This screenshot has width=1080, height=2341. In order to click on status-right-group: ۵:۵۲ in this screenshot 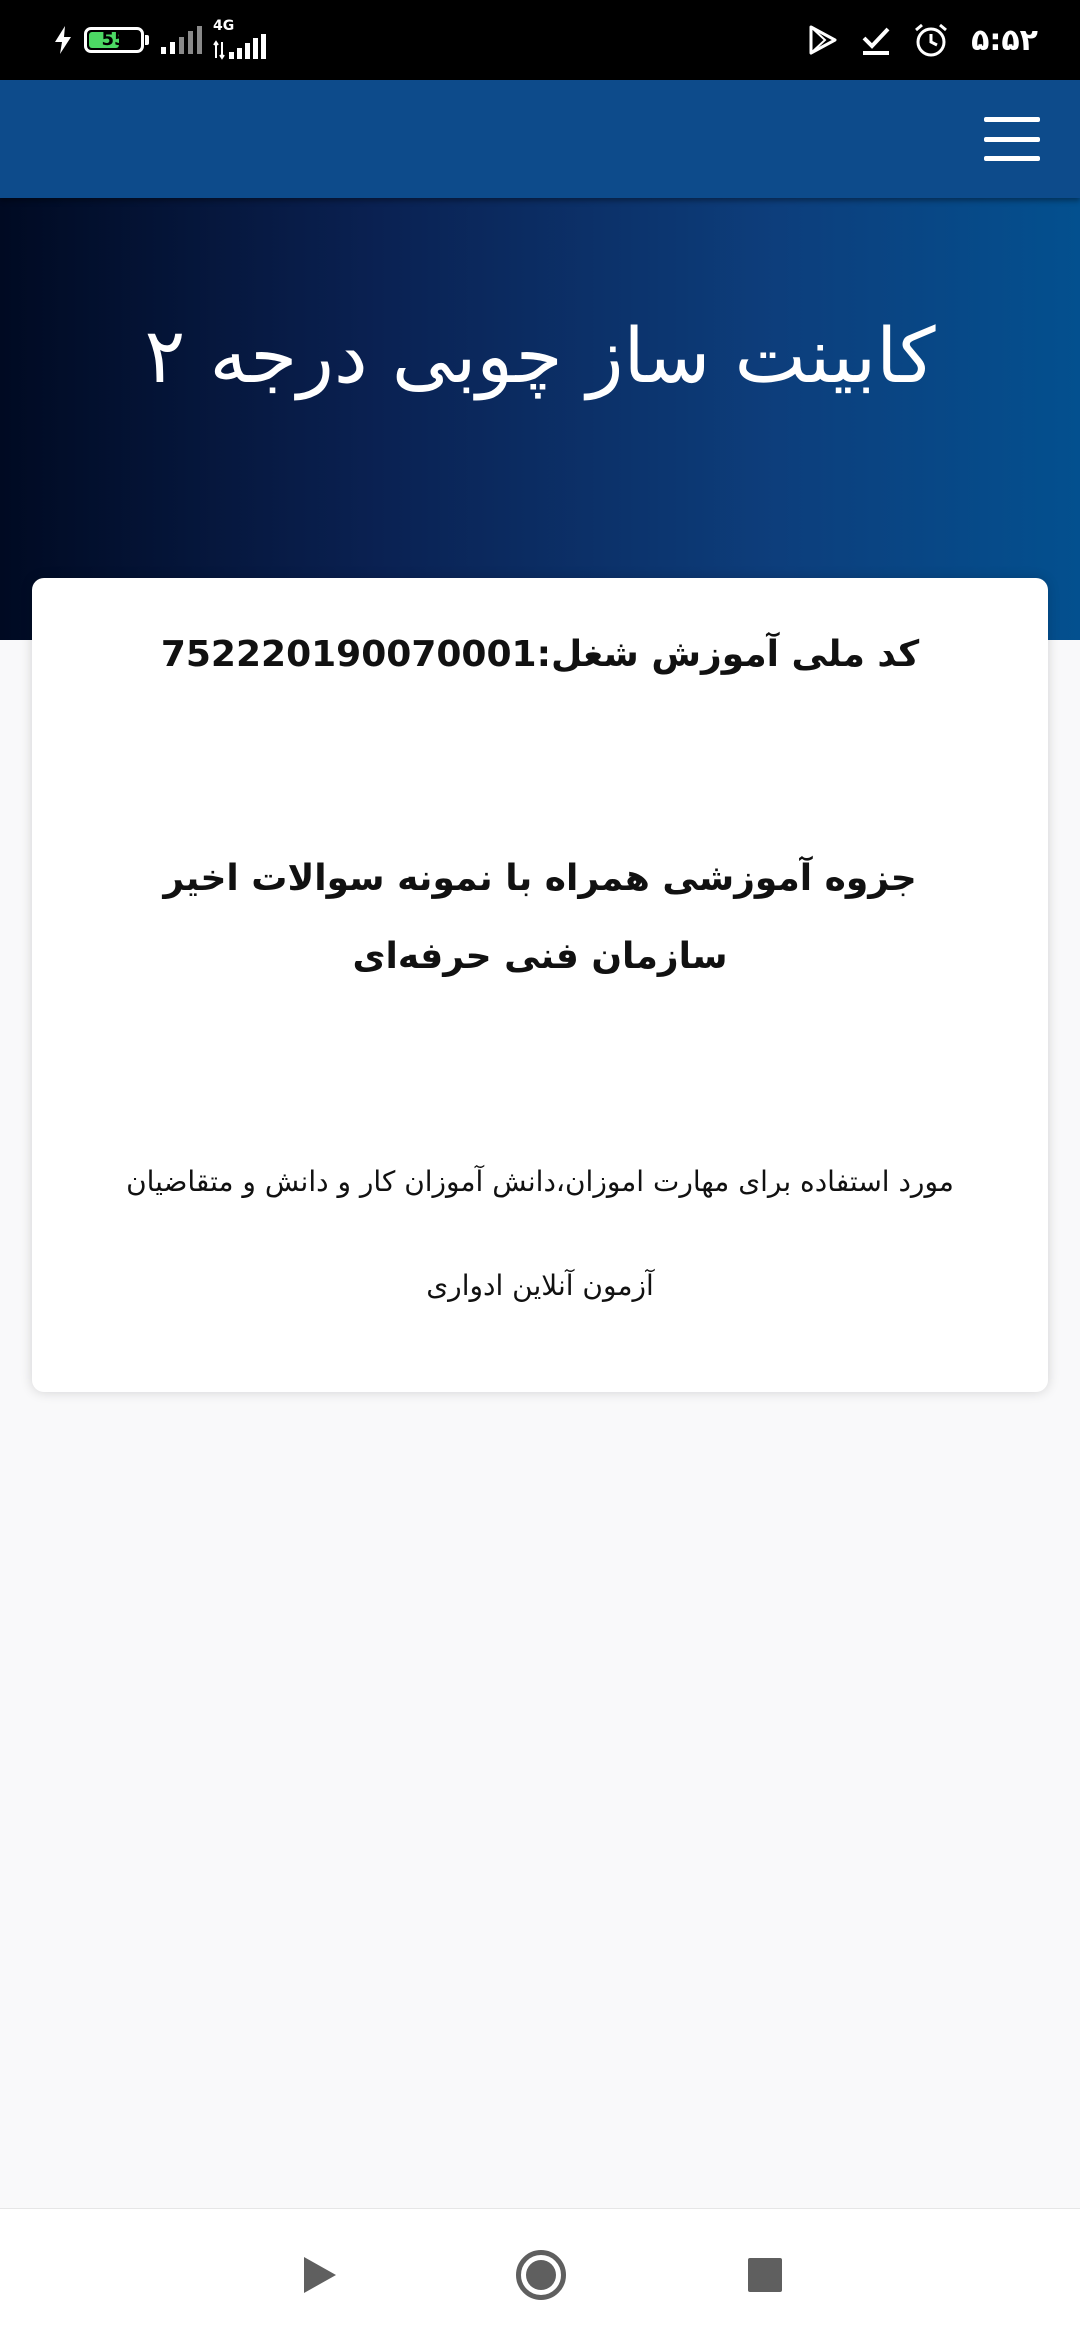, I will do `click(922, 40)`.